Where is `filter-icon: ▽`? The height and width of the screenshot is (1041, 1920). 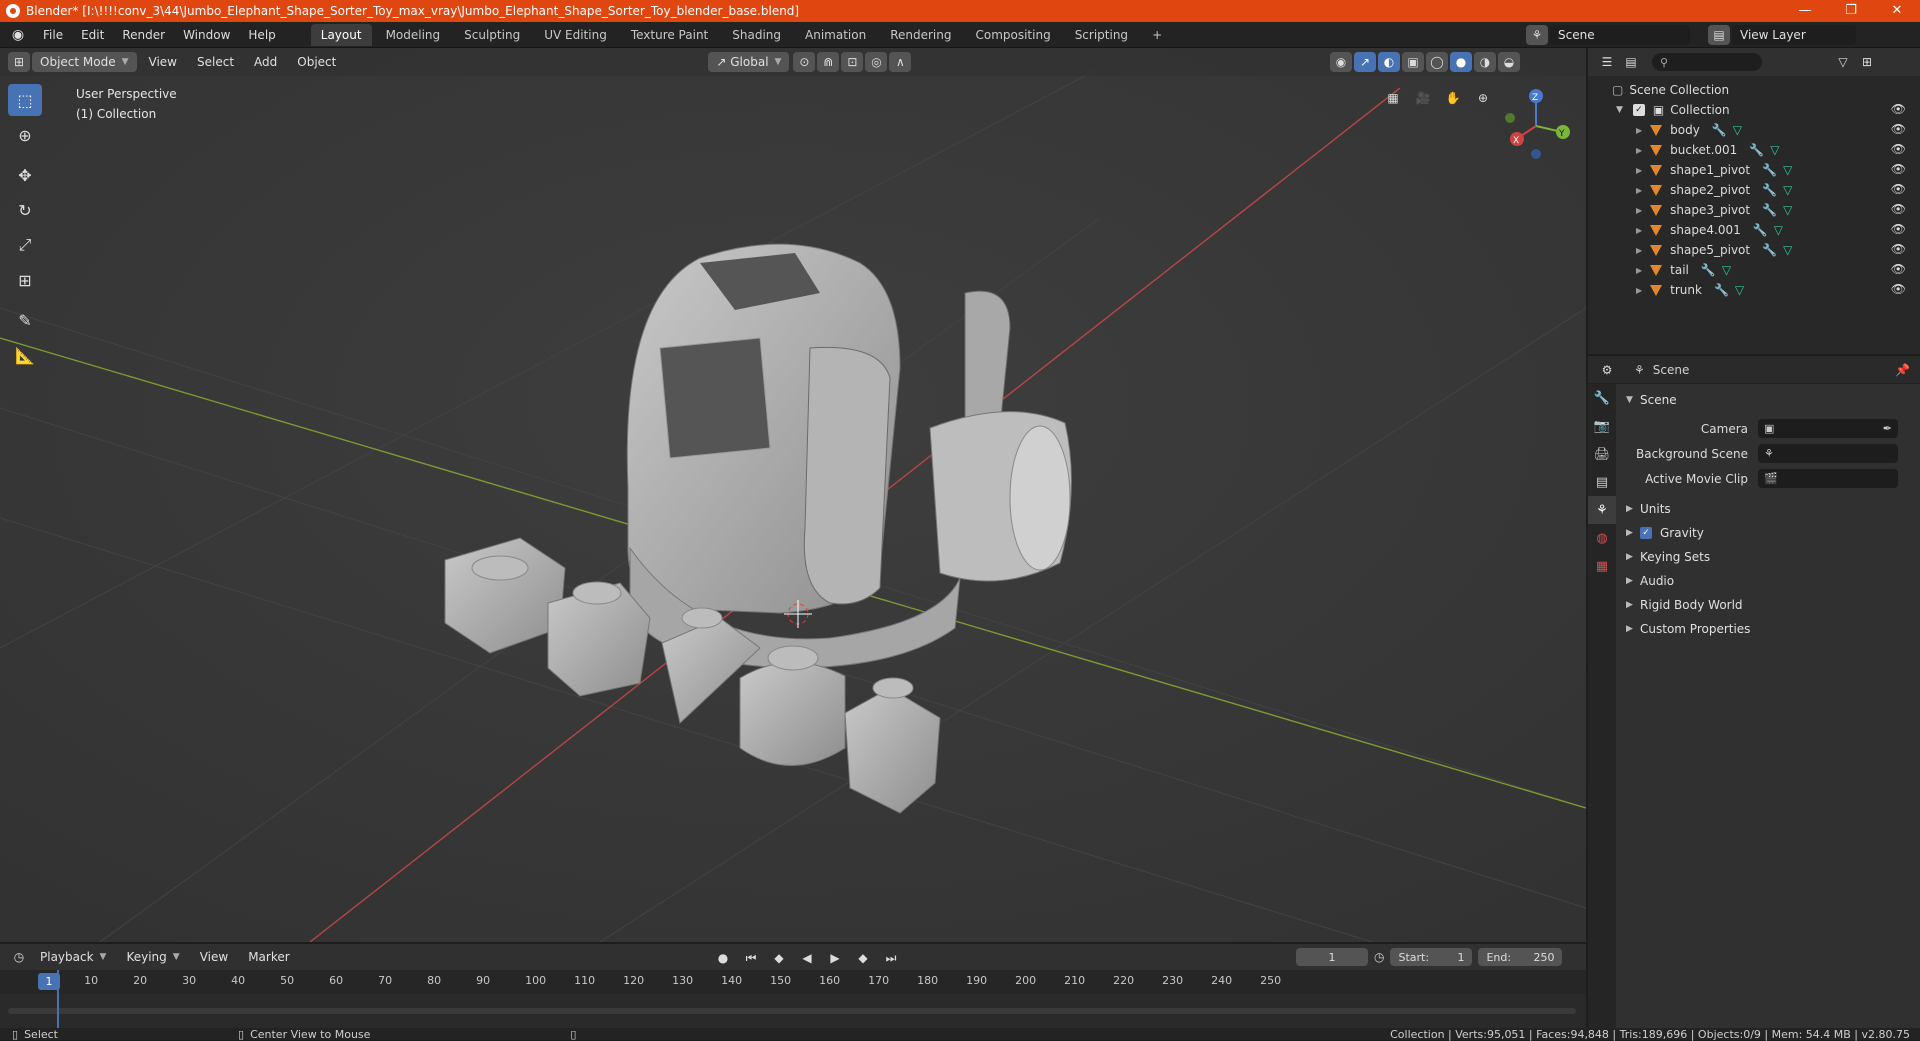 filter-icon: ▽ is located at coordinates (1843, 62).